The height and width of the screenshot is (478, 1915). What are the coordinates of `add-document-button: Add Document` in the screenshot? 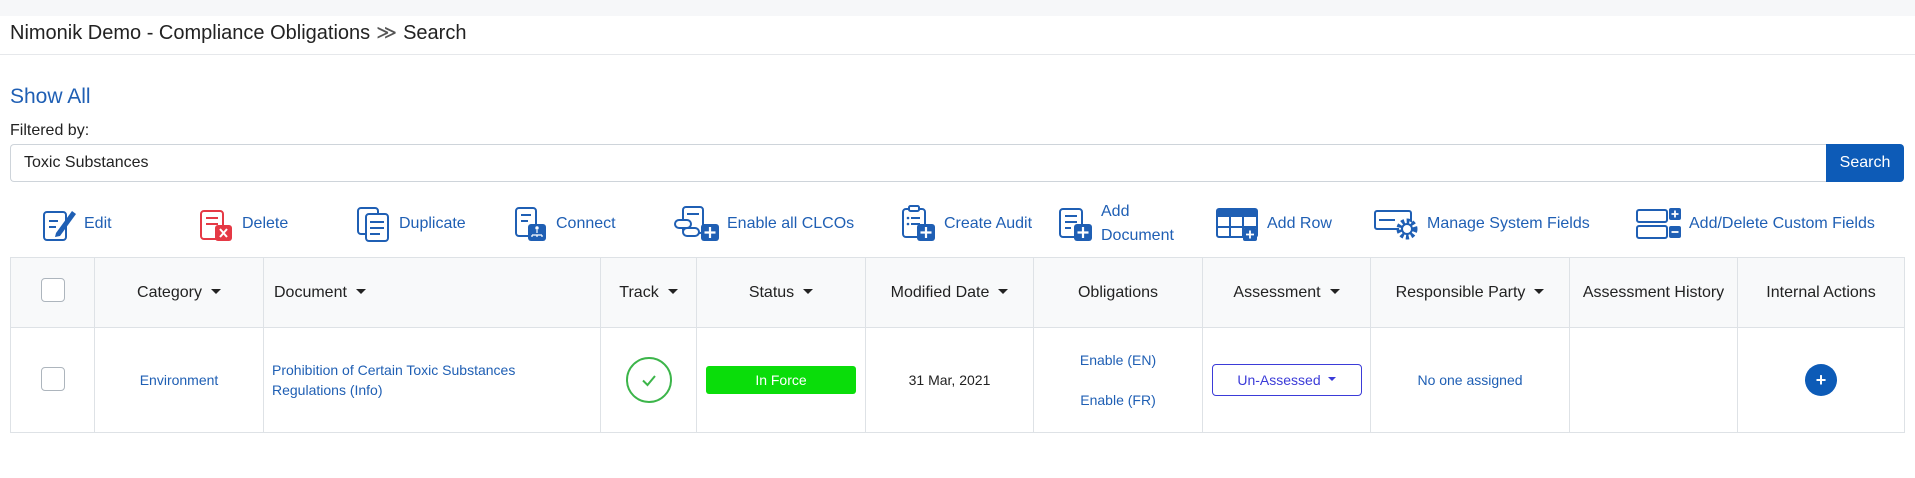 It's located at (1115, 224).